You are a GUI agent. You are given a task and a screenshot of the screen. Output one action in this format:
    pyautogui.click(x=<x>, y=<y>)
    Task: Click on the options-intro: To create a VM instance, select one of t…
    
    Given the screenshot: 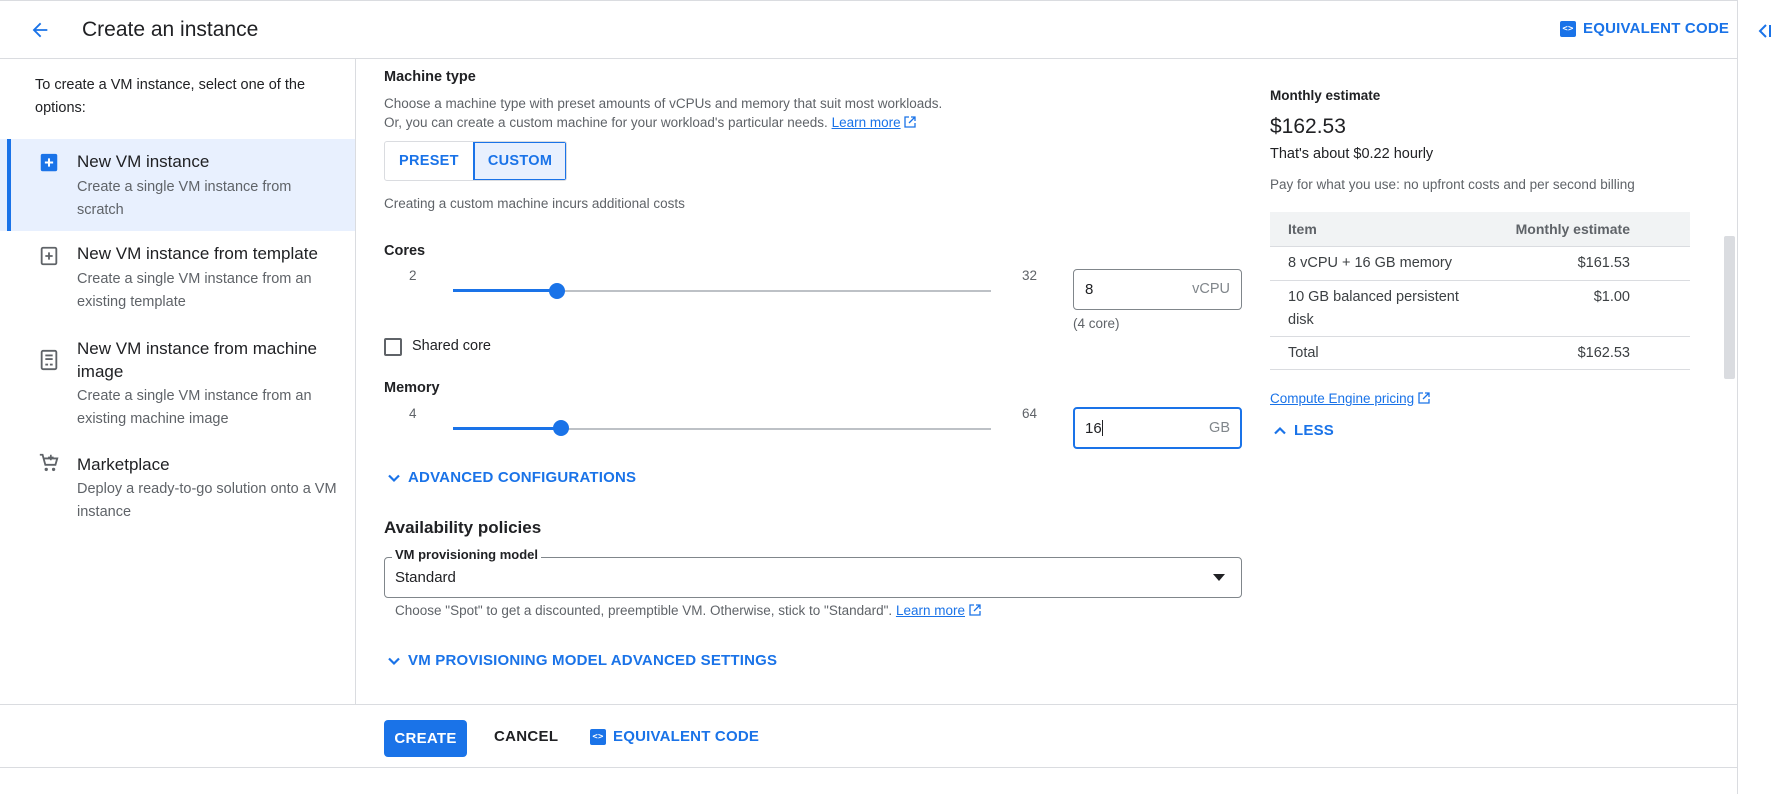 What is the action you would take?
    pyautogui.click(x=170, y=96)
    